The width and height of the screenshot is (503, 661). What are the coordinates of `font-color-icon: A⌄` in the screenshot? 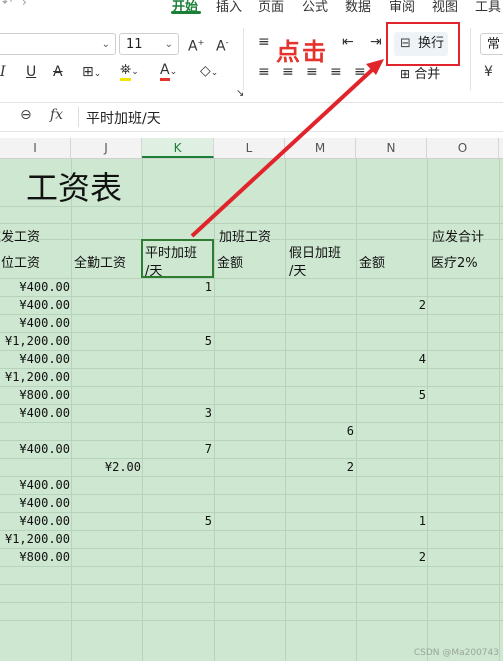 It's located at (168, 71).